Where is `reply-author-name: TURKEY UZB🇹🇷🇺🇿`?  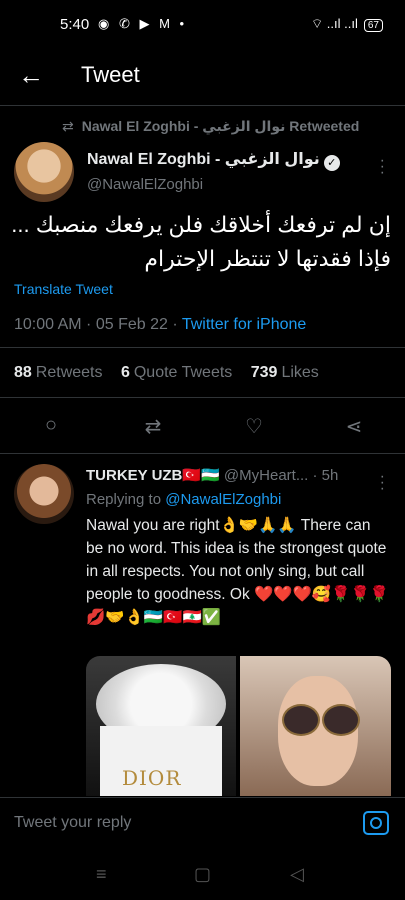 reply-author-name: TURKEY UZB🇹🇷🇺🇿 is located at coordinates (153, 475).